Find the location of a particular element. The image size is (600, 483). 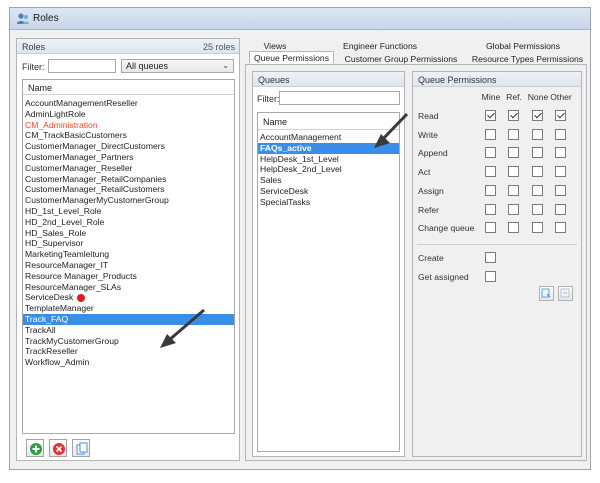

permission-row-label: Refer is located at coordinates (429, 209).